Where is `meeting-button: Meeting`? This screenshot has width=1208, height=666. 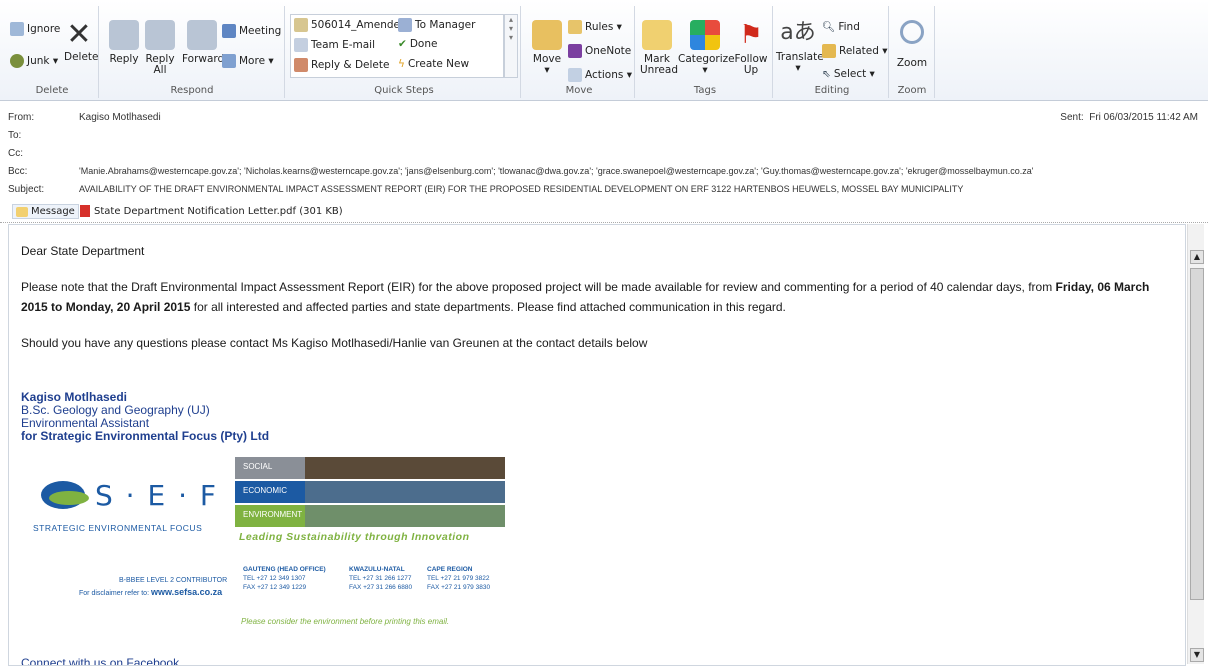
meeting-button: Meeting is located at coordinates (251, 31).